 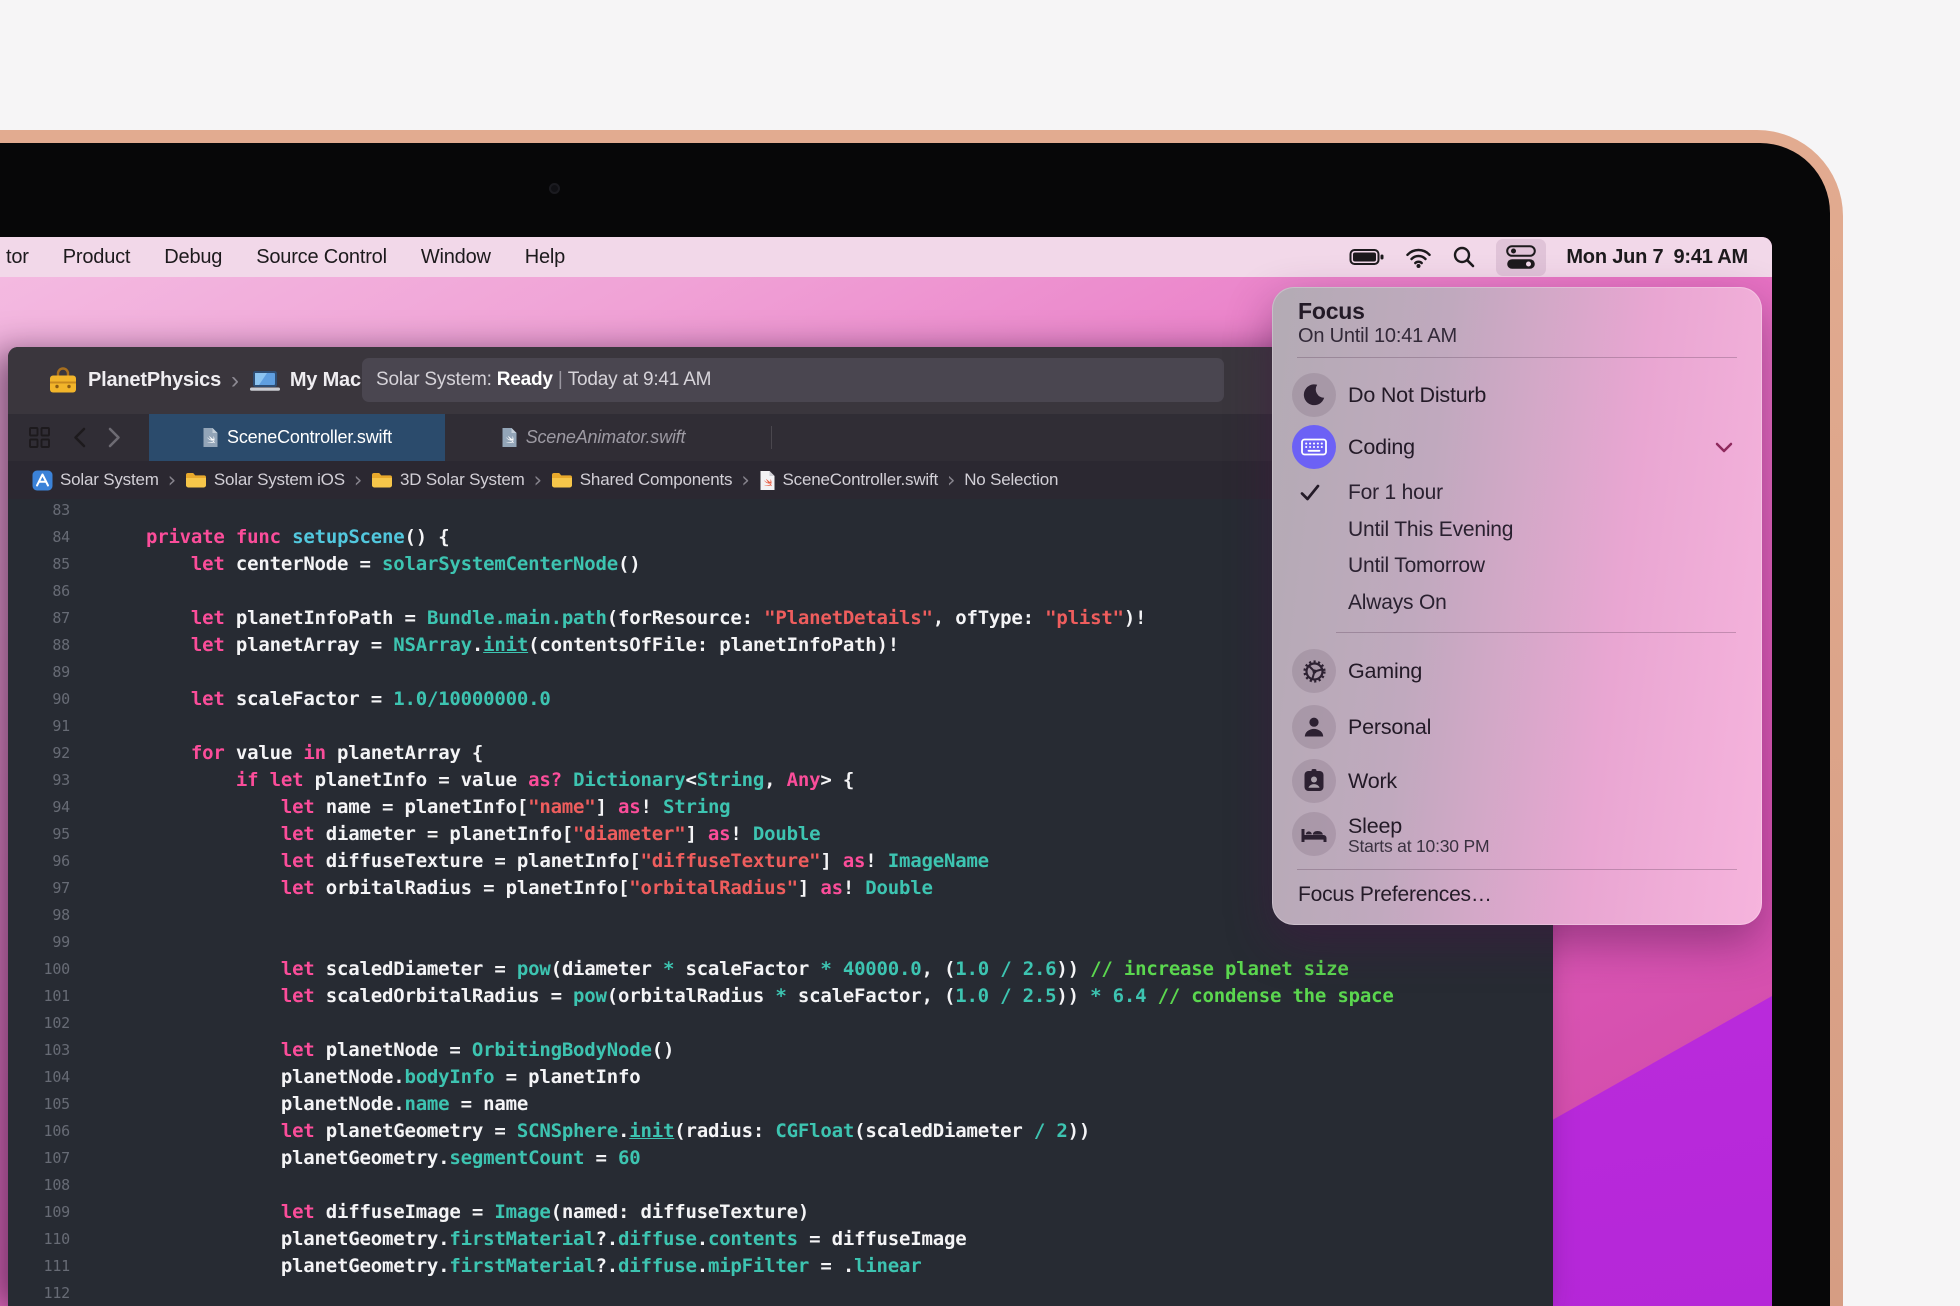 What do you see at coordinates (57, 996) in the screenshot?
I see `line-number: 101` at bounding box center [57, 996].